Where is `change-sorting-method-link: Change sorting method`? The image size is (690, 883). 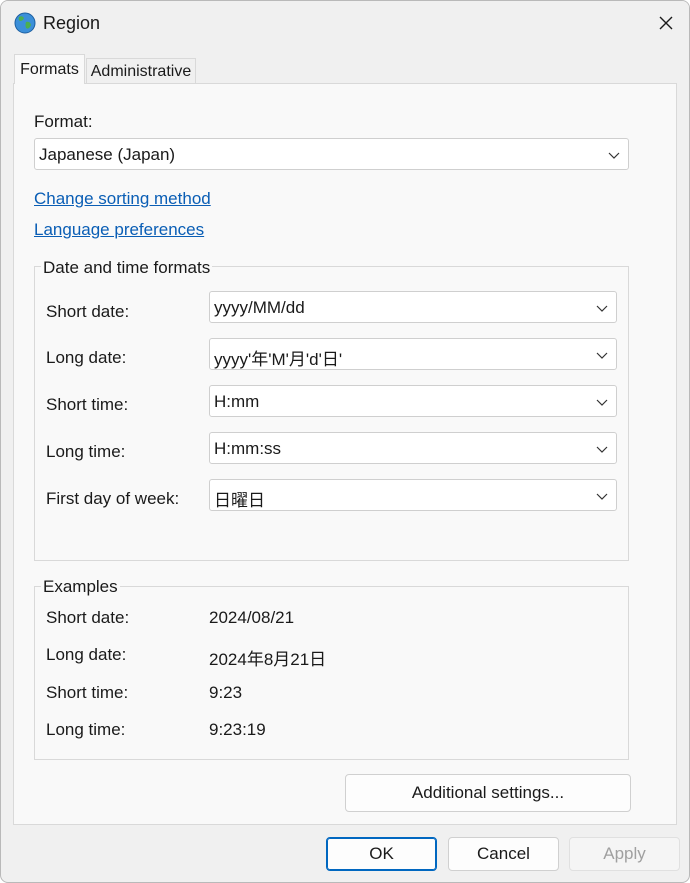 change-sorting-method-link: Change sorting method is located at coordinates (122, 199).